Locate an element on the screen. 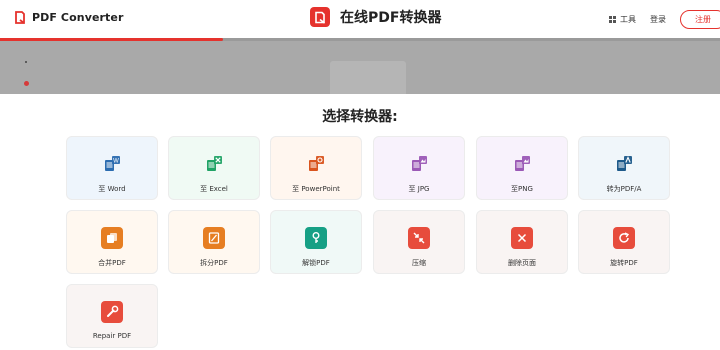  delete-pages-icon is located at coordinates (522, 238).